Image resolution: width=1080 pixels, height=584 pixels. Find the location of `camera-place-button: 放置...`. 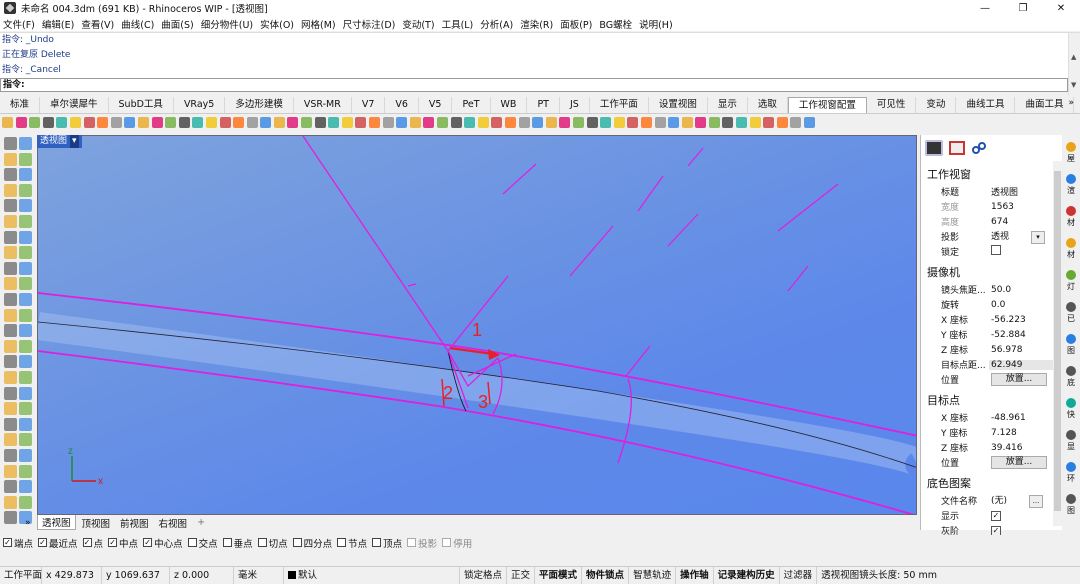

camera-place-button: 放置... is located at coordinates (1019, 379).